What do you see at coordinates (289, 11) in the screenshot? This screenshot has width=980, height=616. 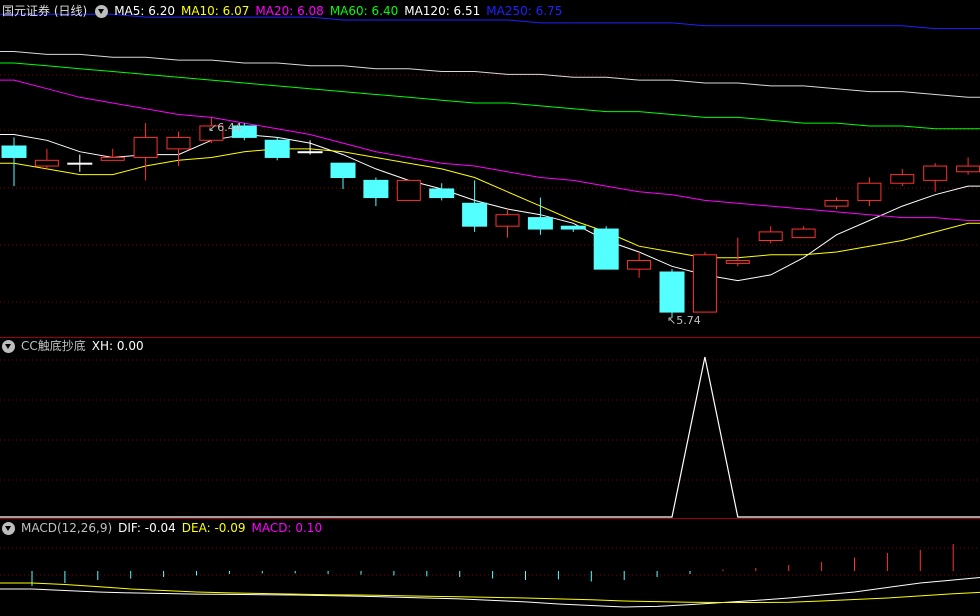 I see `ma-label-2: MA20: 6.08` at bounding box center [289, 11].